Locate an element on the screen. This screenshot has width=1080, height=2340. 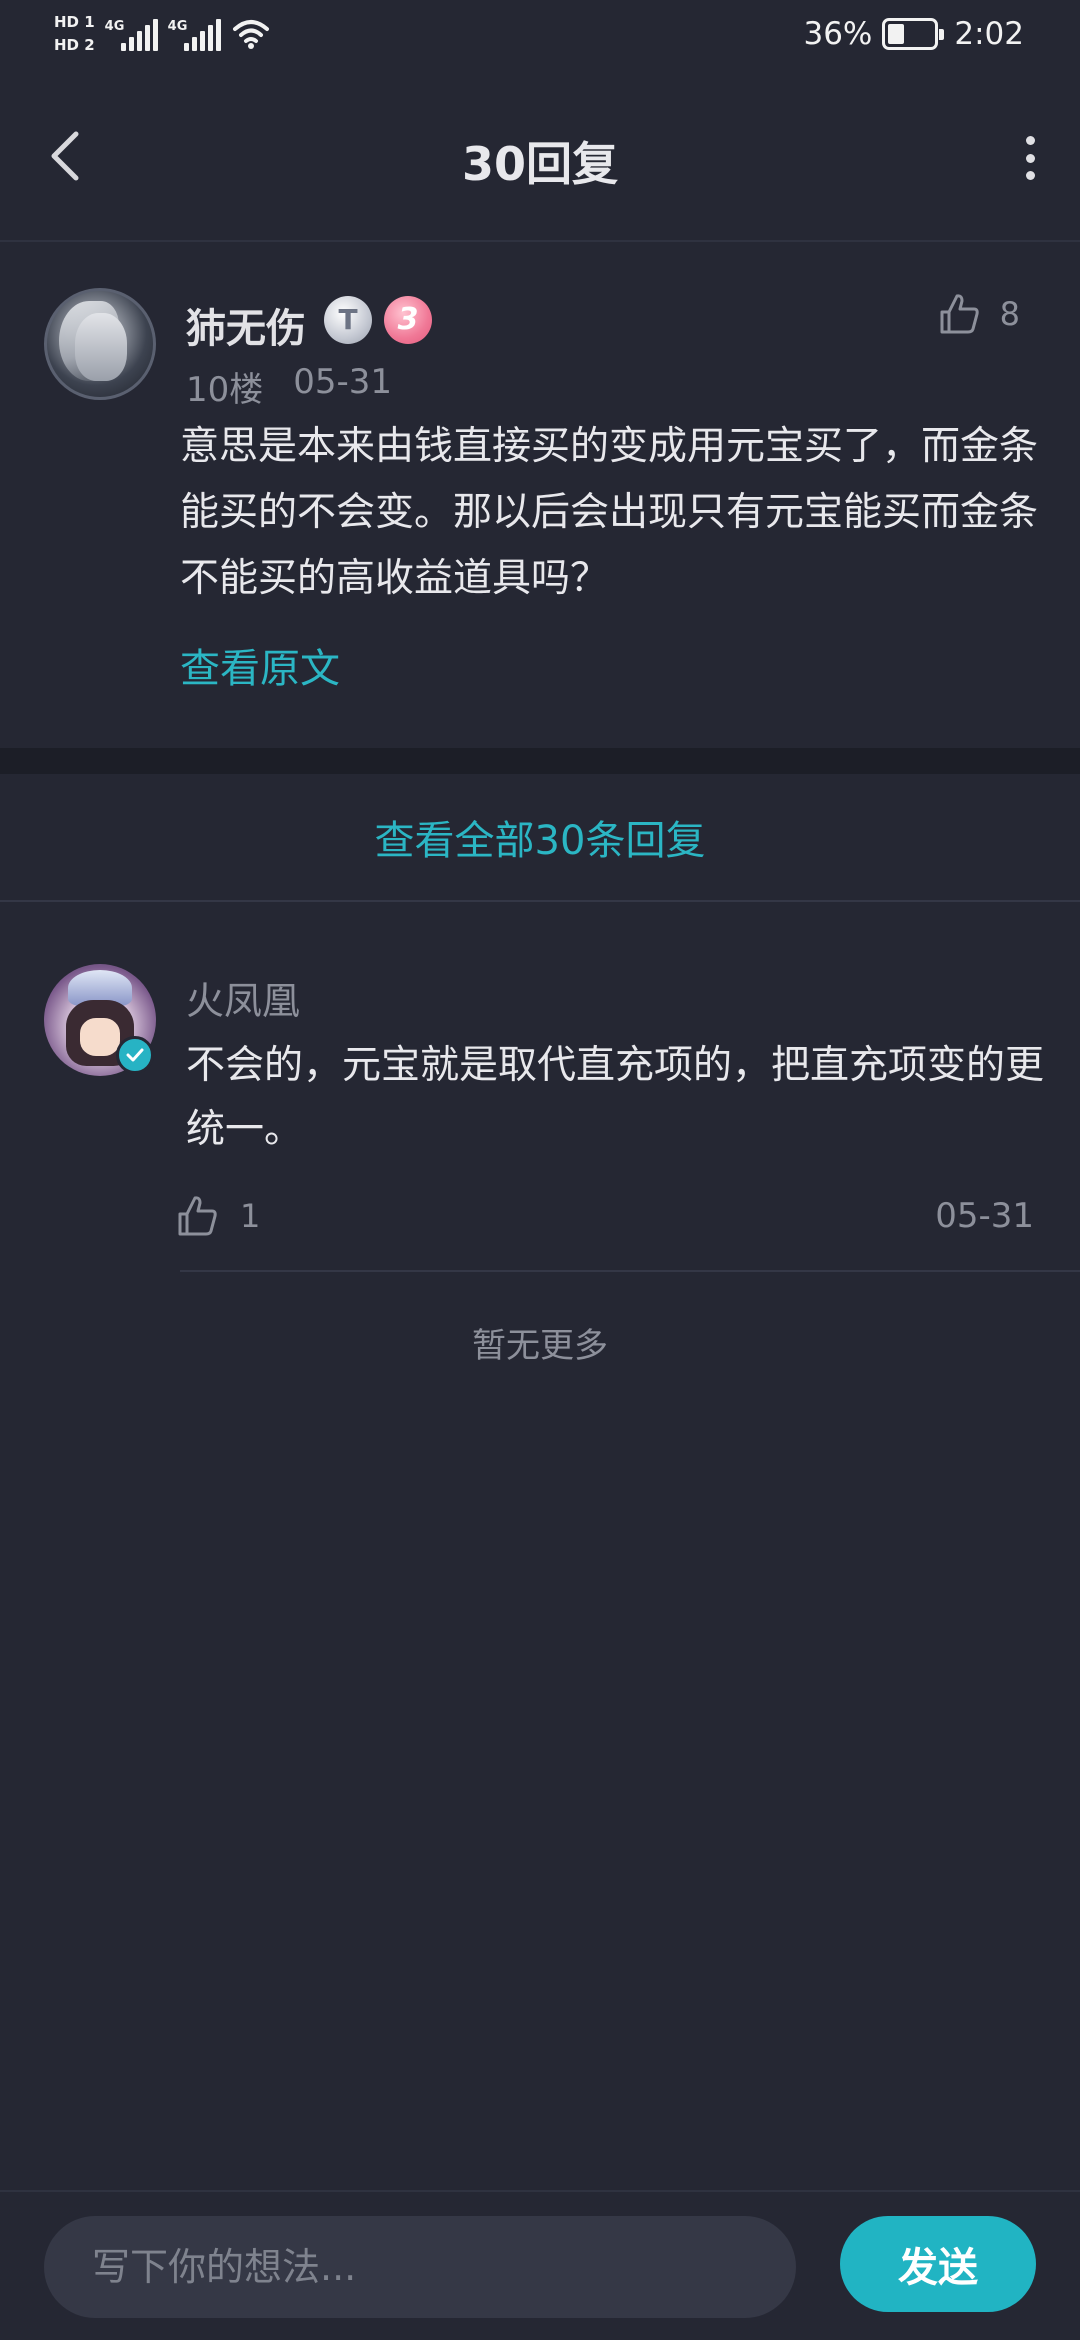
wifi-icon is located at coordinates (250, 34).